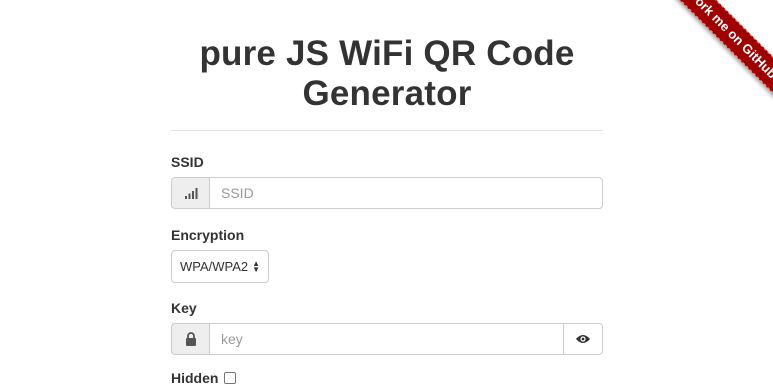 The width and height of the screenshot is (773, 386). I want to click on github-ribbon-container: Fork me on GitHub, so click(698, 75).